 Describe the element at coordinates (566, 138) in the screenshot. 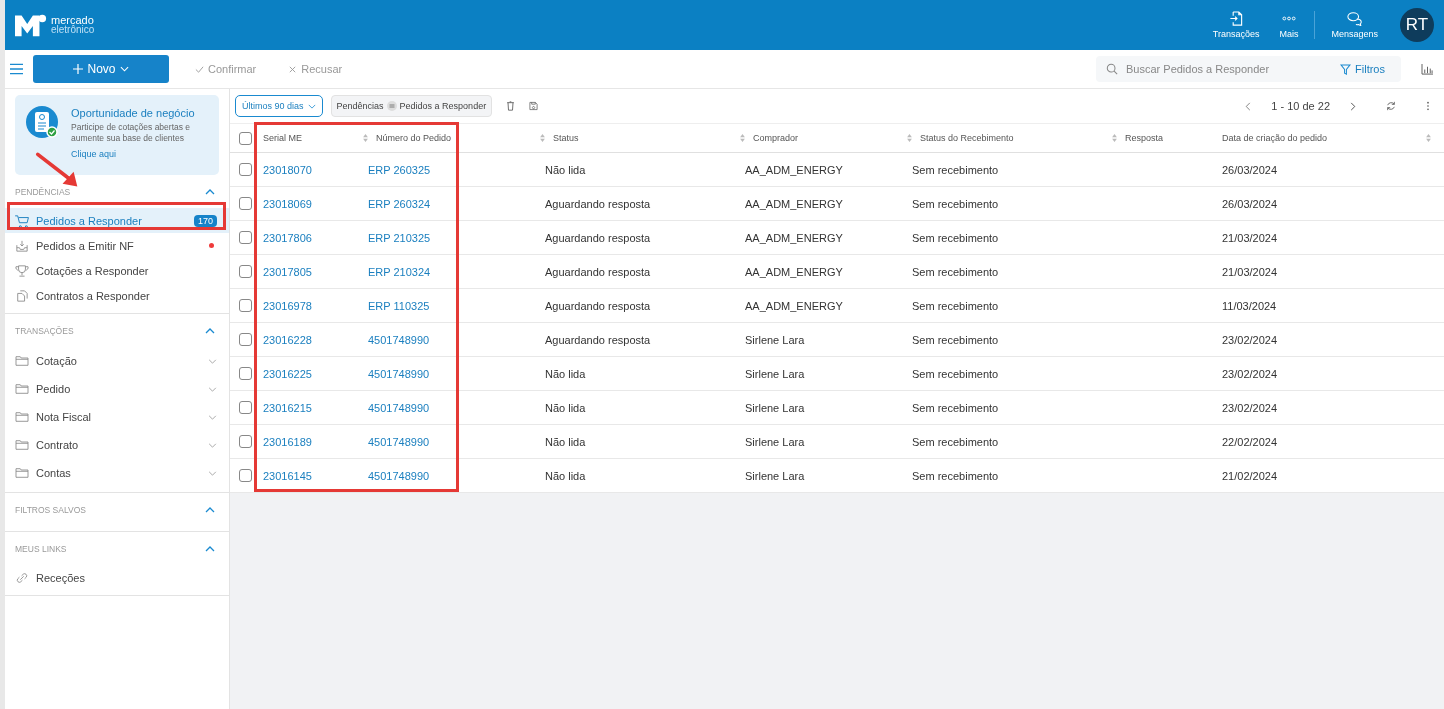

I see `column-header: Status` at that location.